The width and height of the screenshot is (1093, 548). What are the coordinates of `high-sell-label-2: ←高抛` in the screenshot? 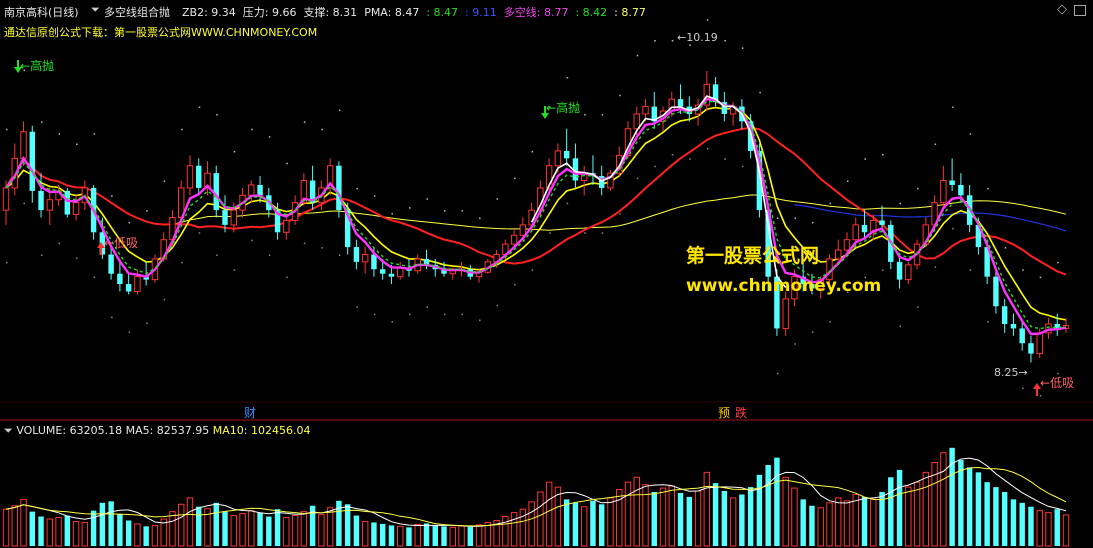 It's located at (563, 108).